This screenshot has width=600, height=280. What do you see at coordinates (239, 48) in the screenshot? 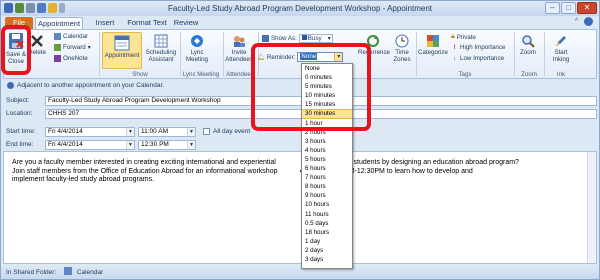
I see `invite-attendees-button: Invite Attendees` at bounding box center [239, 48].